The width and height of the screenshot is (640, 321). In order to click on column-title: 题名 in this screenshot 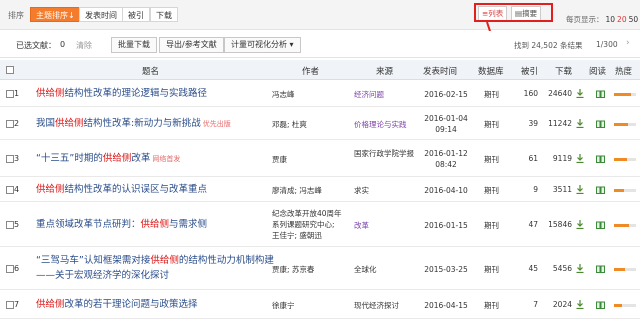, I will do `click(150, 71)`.